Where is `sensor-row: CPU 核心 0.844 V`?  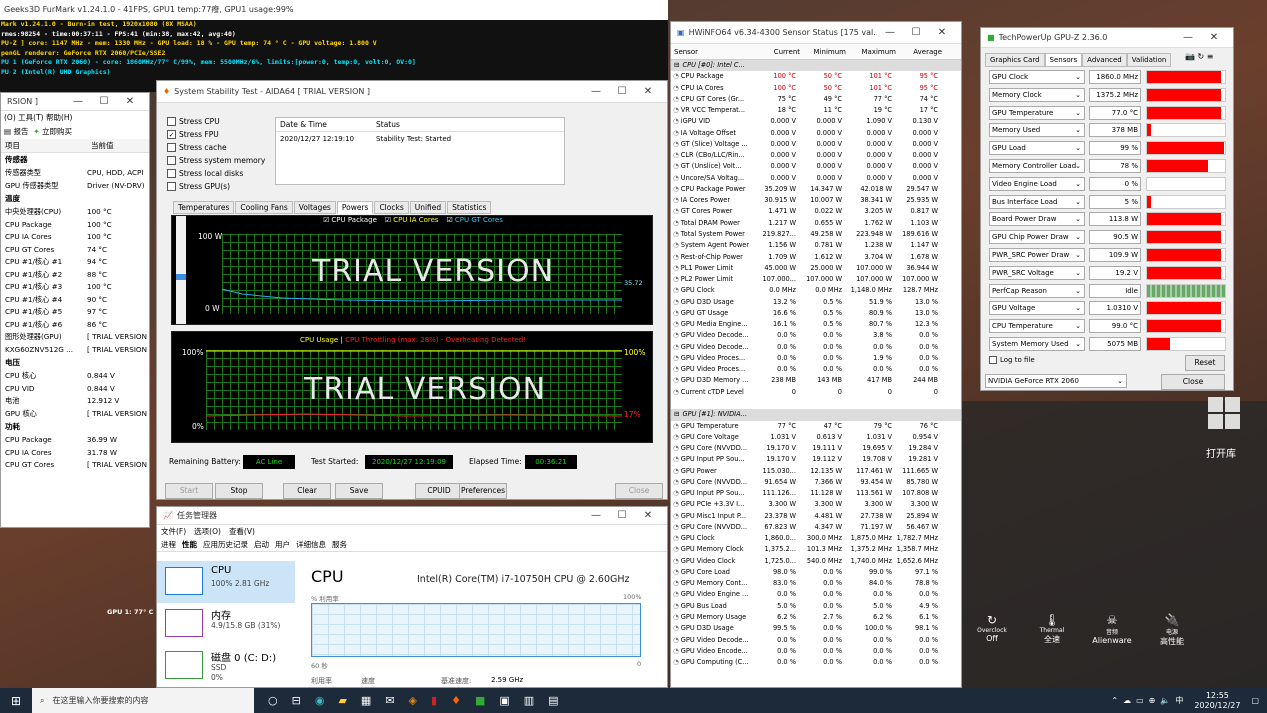
sensor-row: CPU 核心 0.844 V is located at coordinates (75, 376).